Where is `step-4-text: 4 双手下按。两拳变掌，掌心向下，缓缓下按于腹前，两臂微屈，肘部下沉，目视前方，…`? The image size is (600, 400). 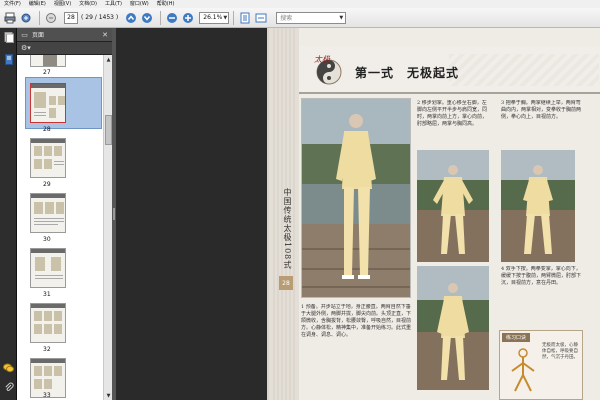
step-4-text: 4 双手下按。两拳变掌，掌心向下，缓缓下按于腹前，两臂微屈，肘部下沉，目视前方，… is located at coordinates (541, 276).